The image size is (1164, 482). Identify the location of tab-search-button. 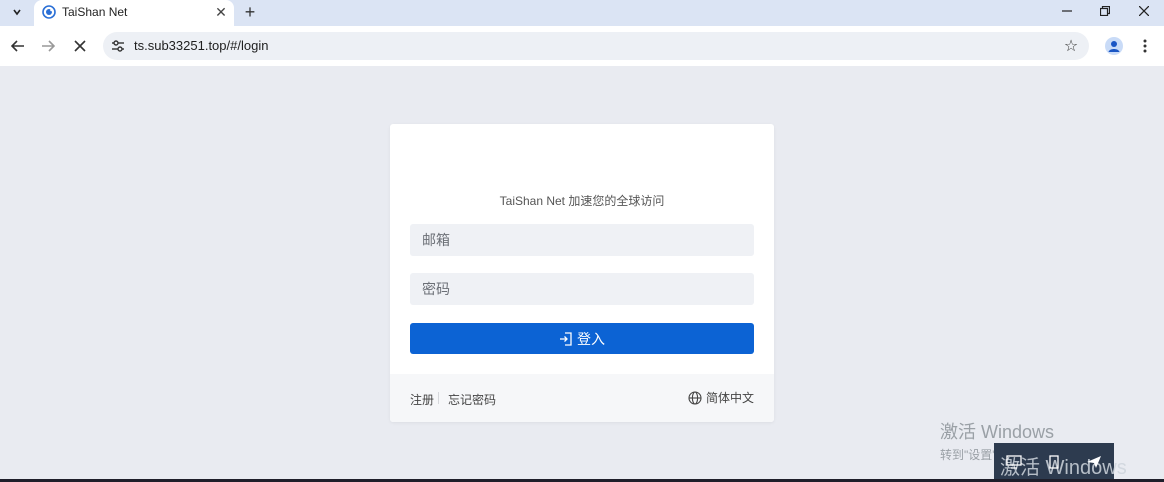
(17, 12).